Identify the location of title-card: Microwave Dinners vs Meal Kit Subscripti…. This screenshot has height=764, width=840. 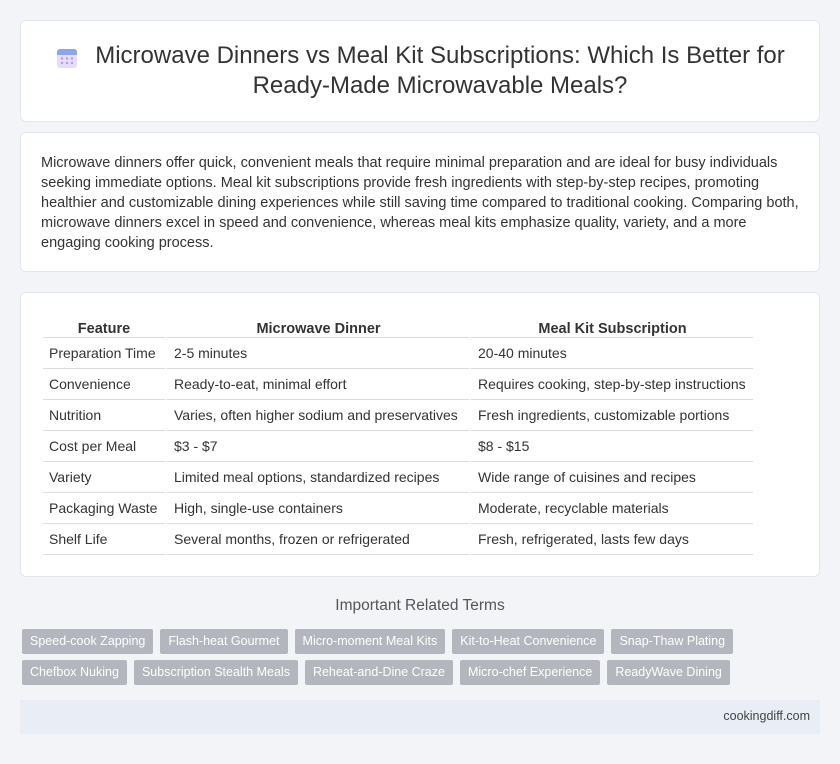
(420, 71).